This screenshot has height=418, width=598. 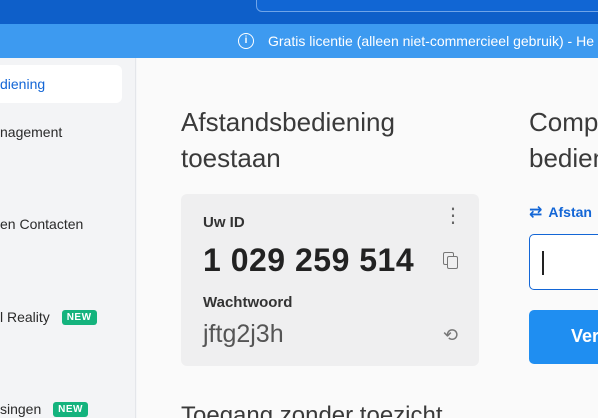 I want to click on sidebar-item-meetings: singen NEW, so click(x=44, y=409).